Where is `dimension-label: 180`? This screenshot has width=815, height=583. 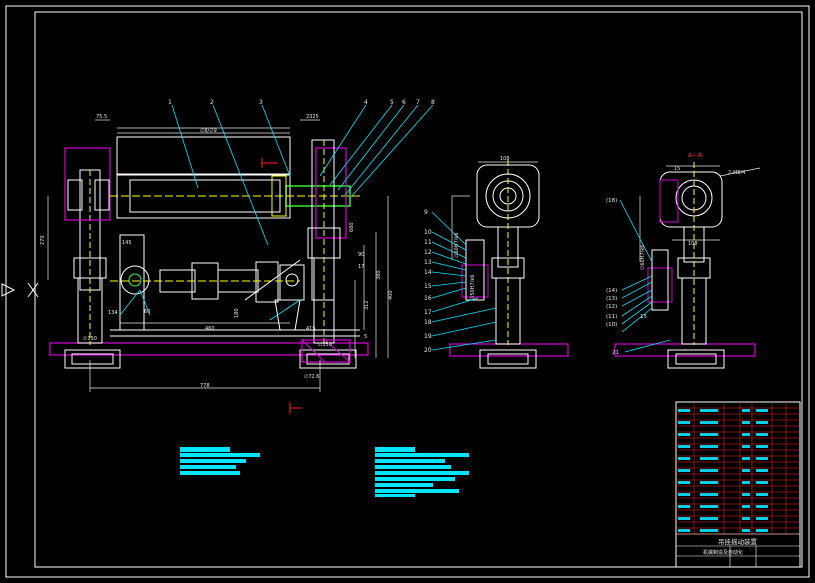 dimension-label: 180 is located at coordinates (237, 313).